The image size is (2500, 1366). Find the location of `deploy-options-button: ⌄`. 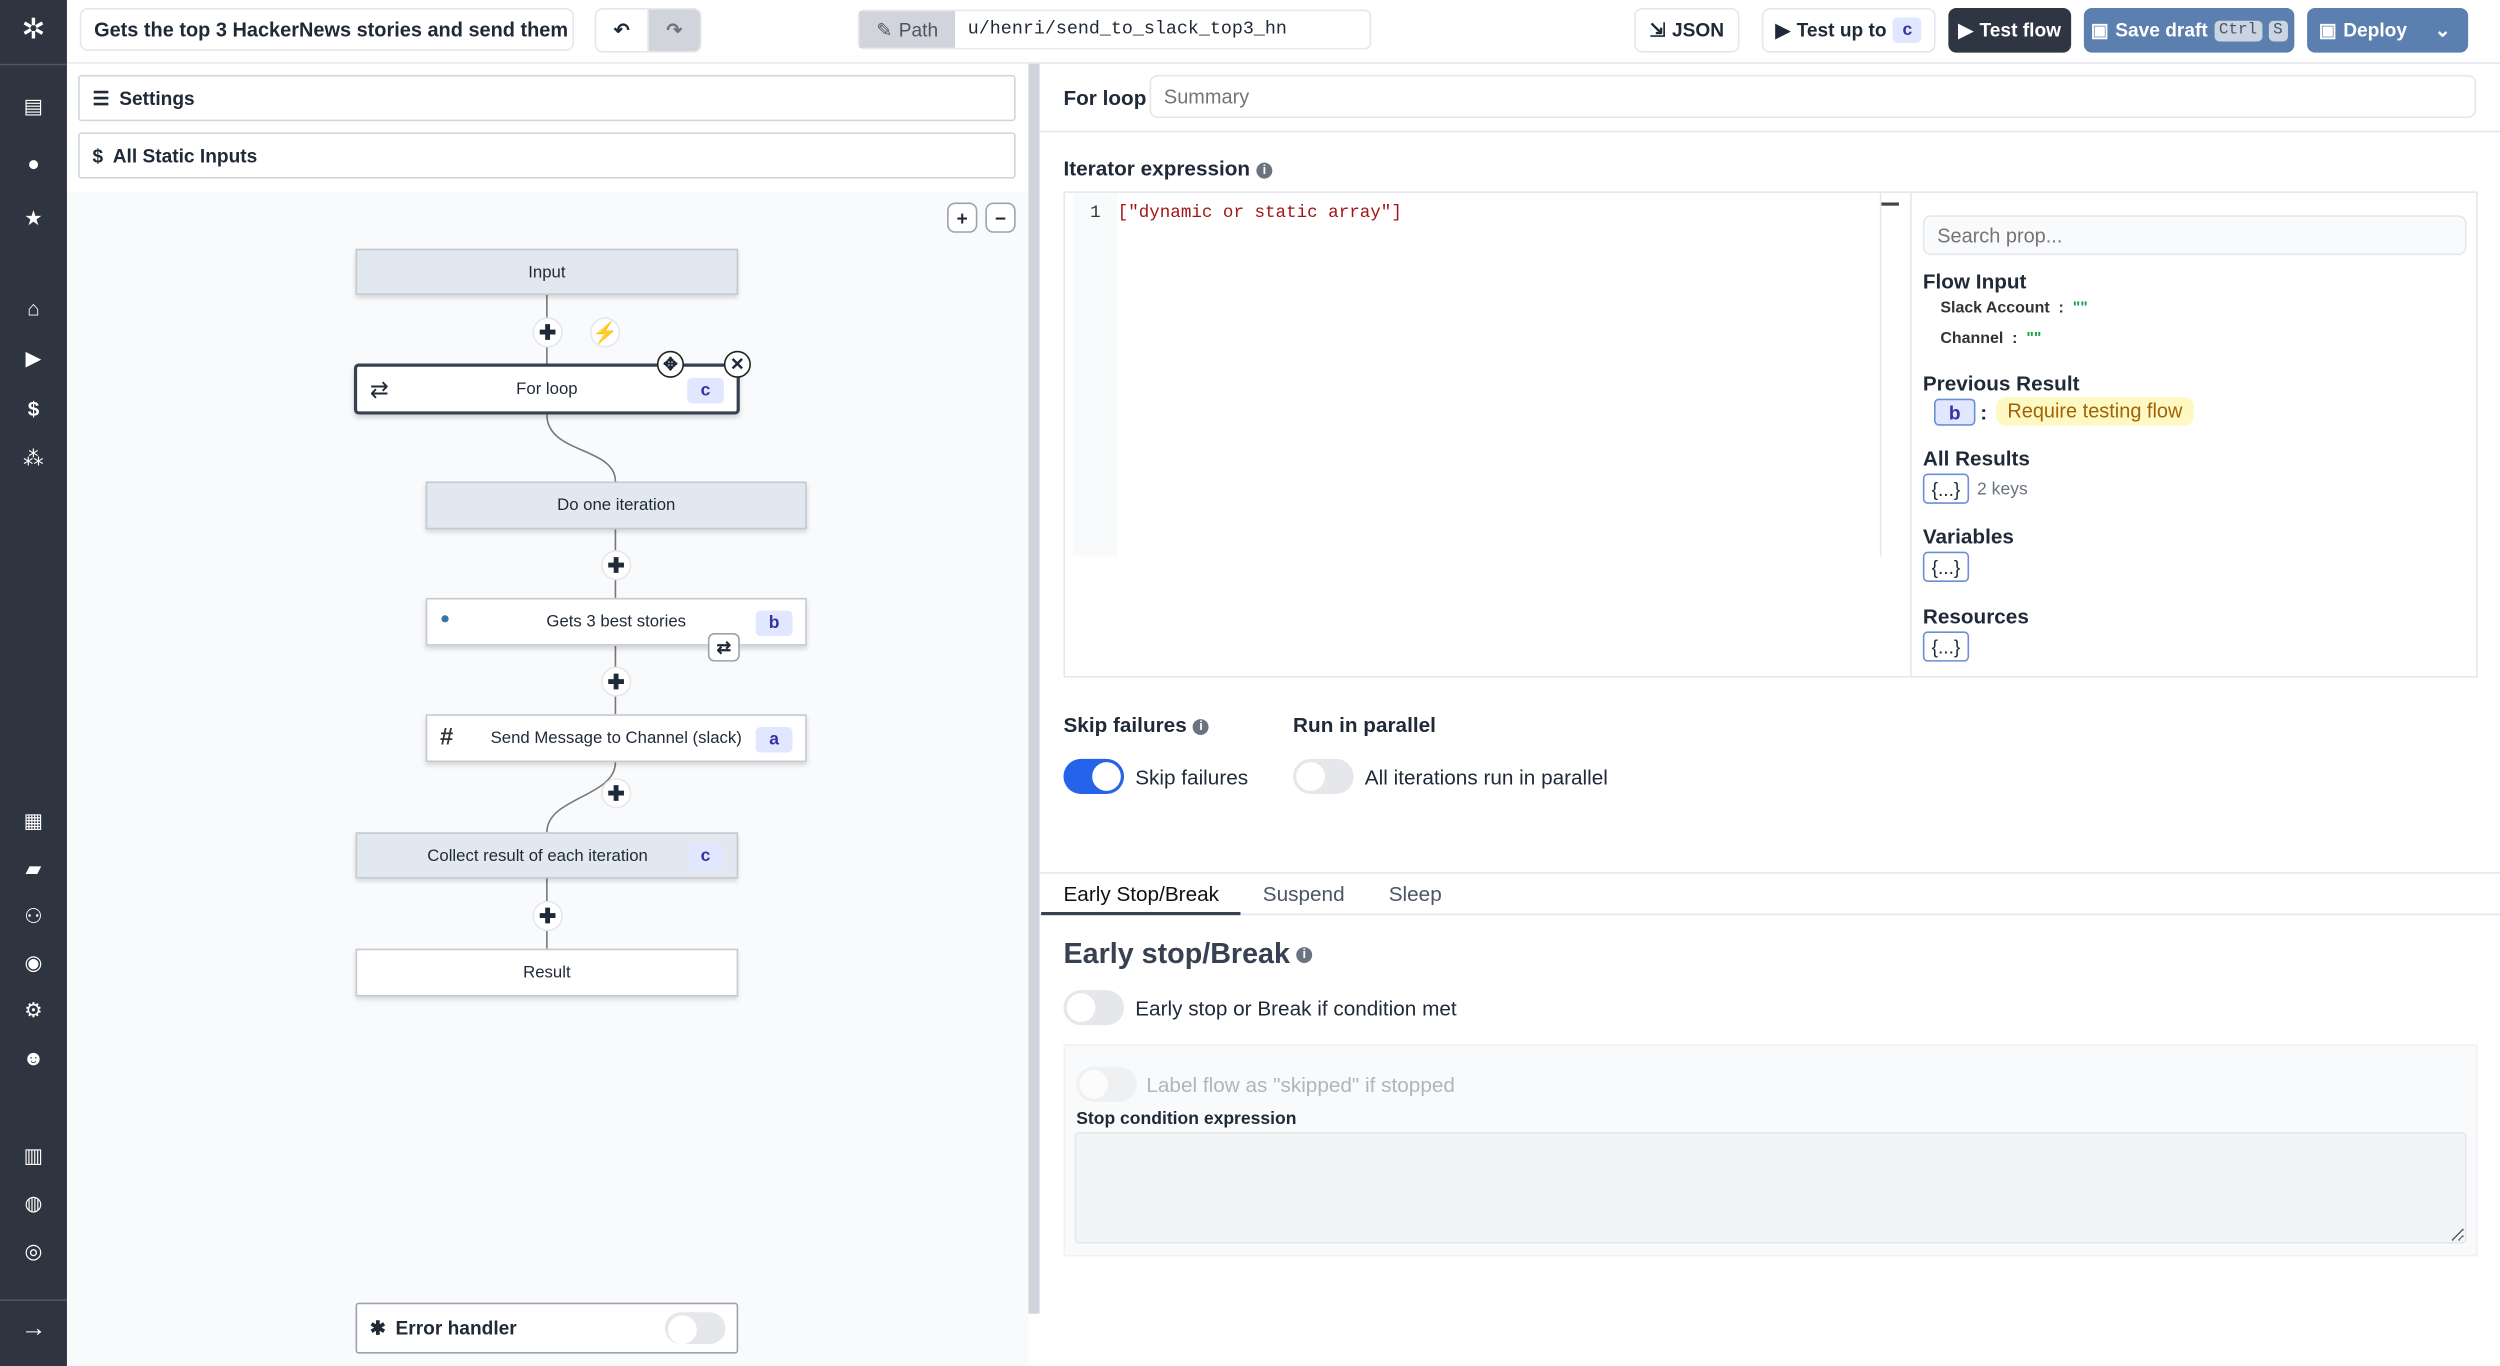

deploy-options-button: ⌄ is located at coordinates (2443, 30).